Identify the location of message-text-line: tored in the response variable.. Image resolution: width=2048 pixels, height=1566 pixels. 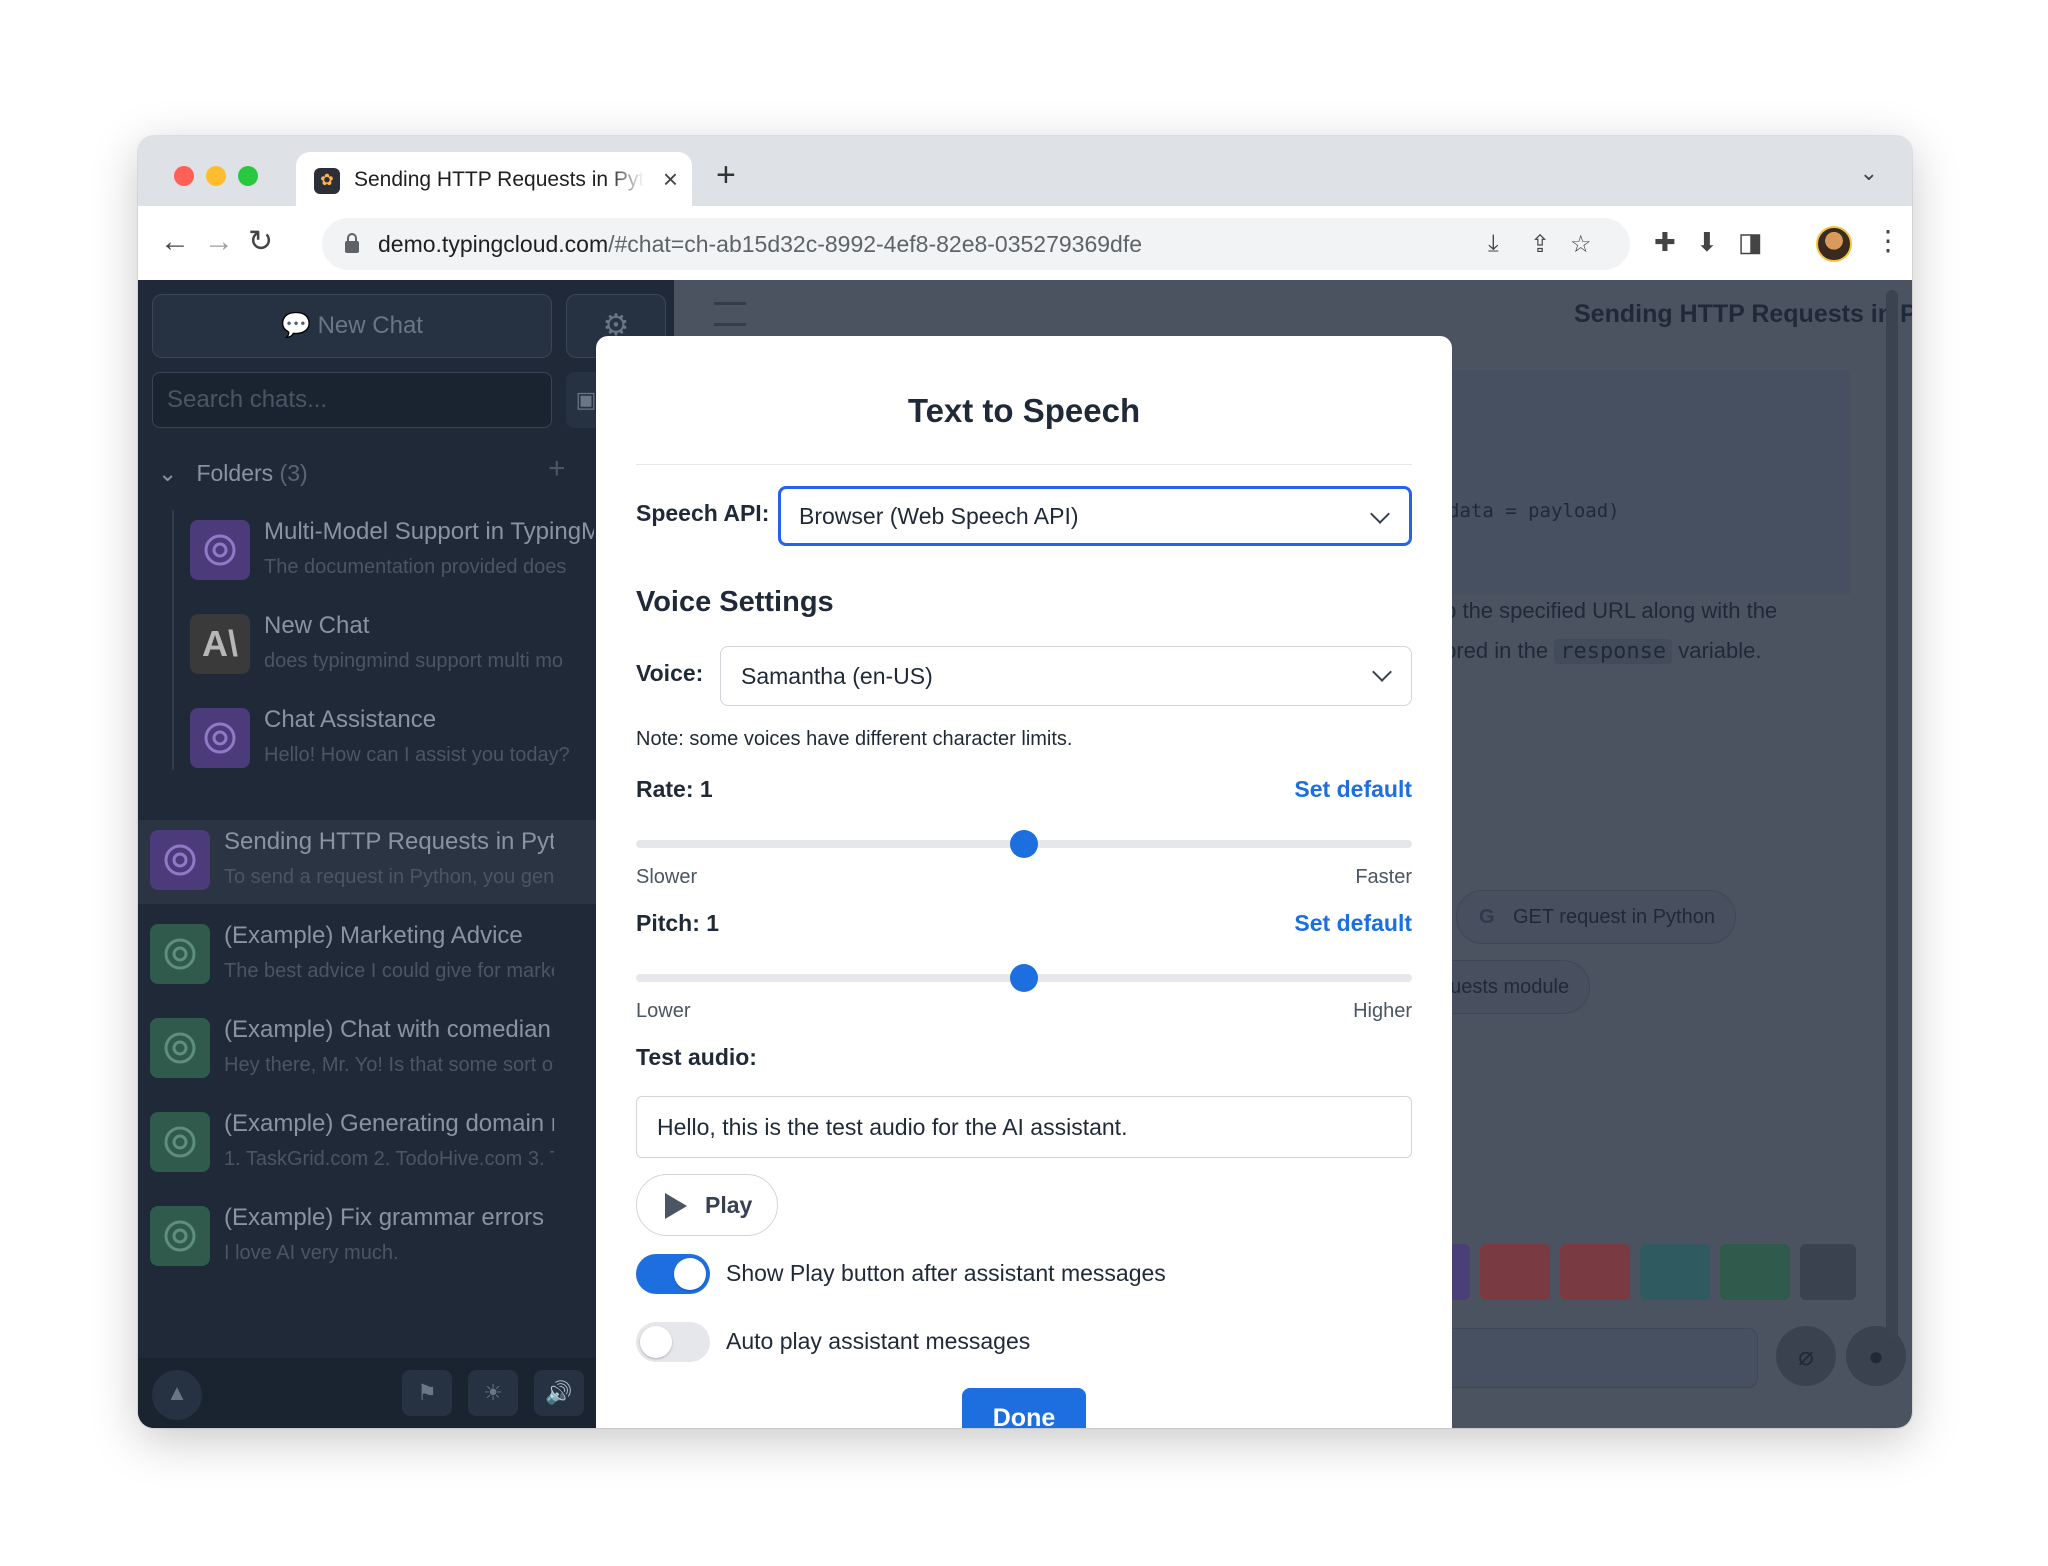
(1599, 651).